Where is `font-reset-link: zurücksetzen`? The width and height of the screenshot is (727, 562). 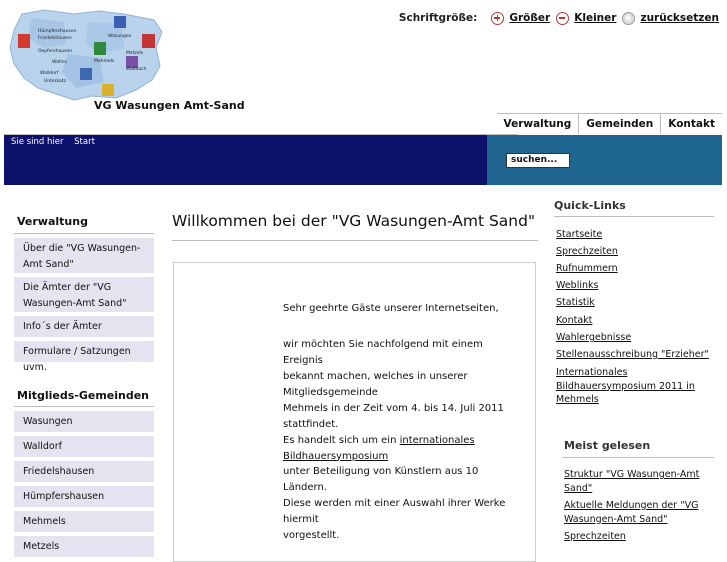 font-reset-link: zurücksetzen is located at coordinates (679, 18).